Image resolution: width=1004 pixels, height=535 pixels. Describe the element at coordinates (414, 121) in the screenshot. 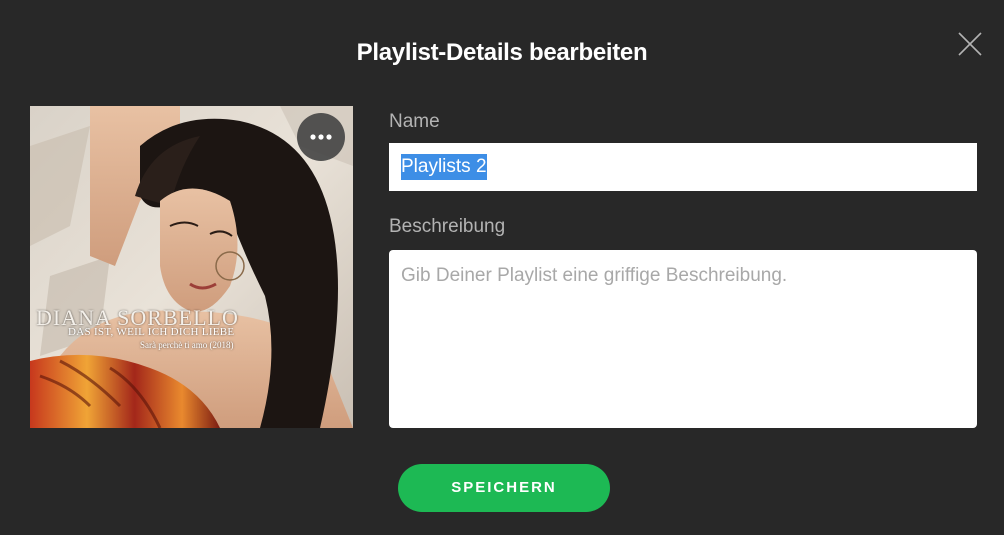

I see `name-label: Name` at that location.